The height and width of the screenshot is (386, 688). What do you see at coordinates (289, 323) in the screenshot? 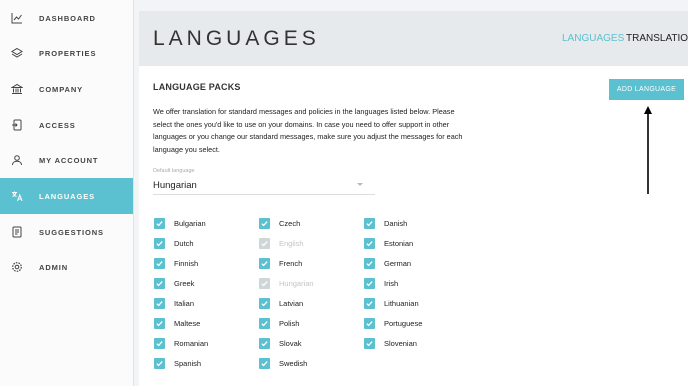
I see `language-name: Polish` at bounding box center [289, 323].